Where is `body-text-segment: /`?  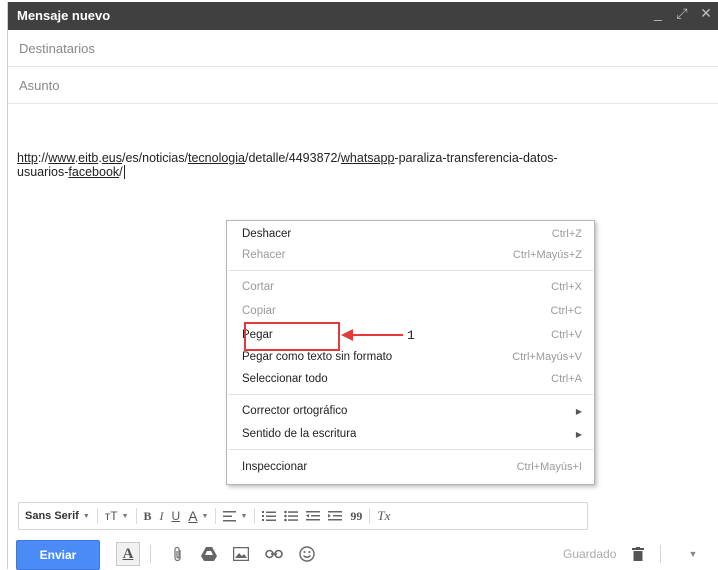 body-text-segment: / is located at coordinates (121, 172).